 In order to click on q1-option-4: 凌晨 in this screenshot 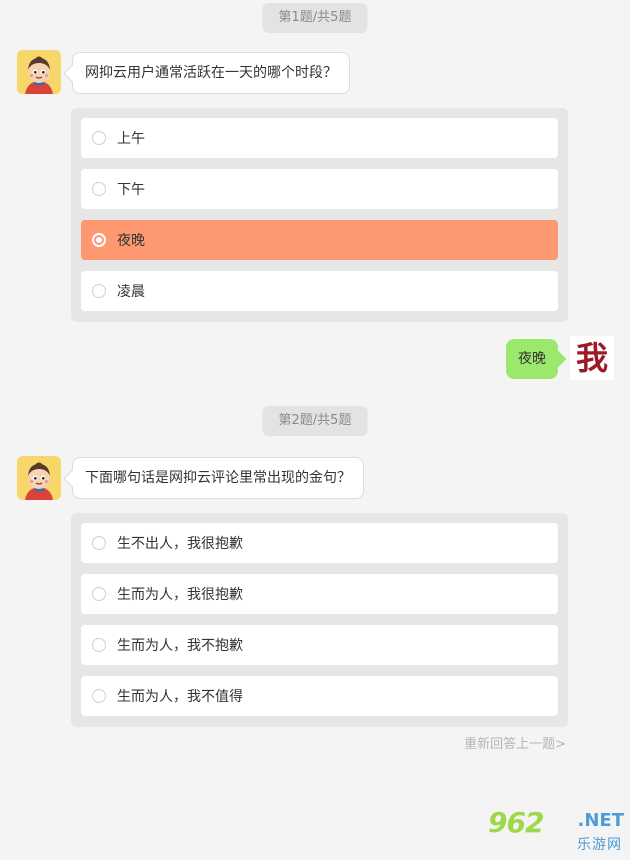, I will do `click(319, 291)`.